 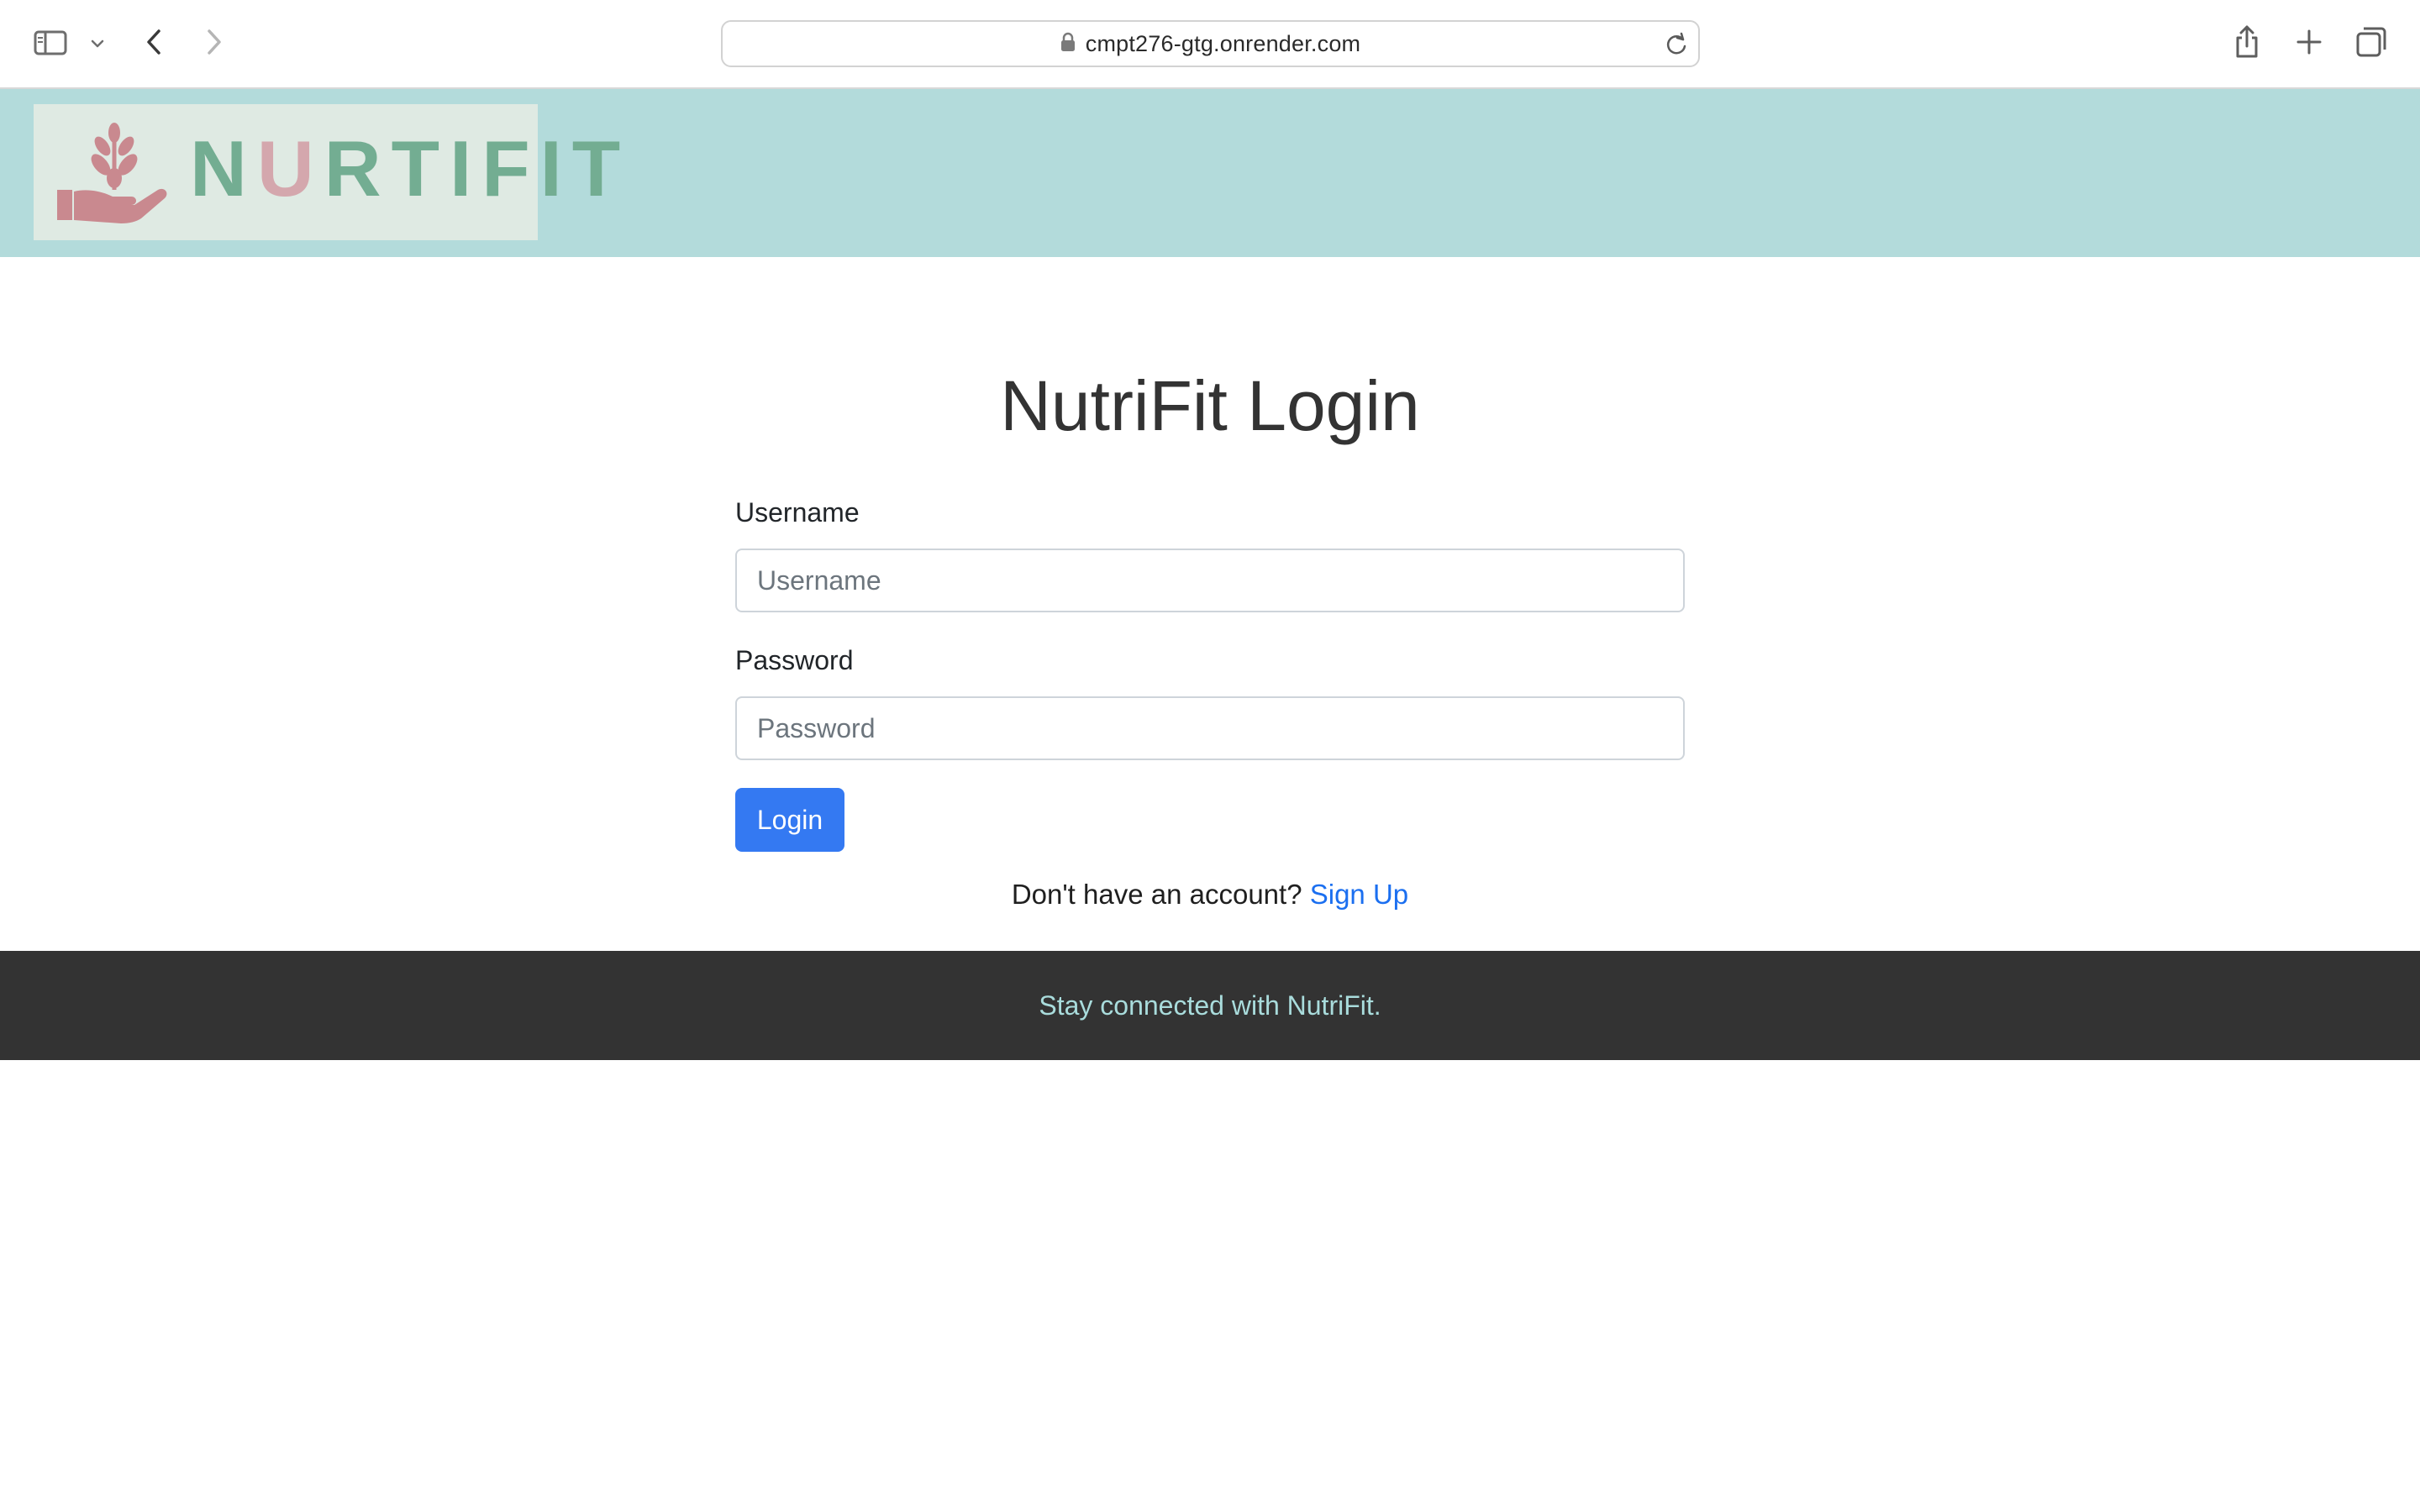 I want to click on chevron-right-icon, so click(x=214, y=42).